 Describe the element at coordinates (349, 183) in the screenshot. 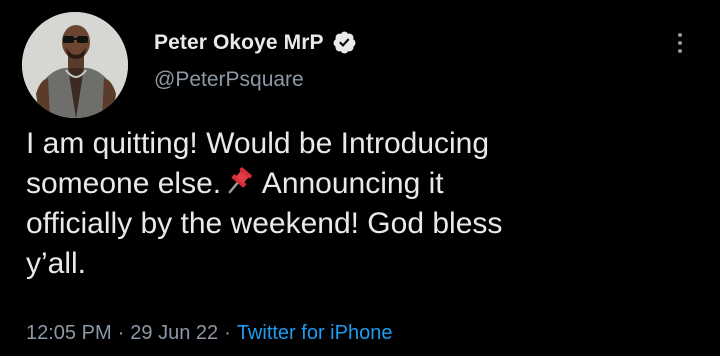

I see `tweet-text-segment: Announcing it` at that location.